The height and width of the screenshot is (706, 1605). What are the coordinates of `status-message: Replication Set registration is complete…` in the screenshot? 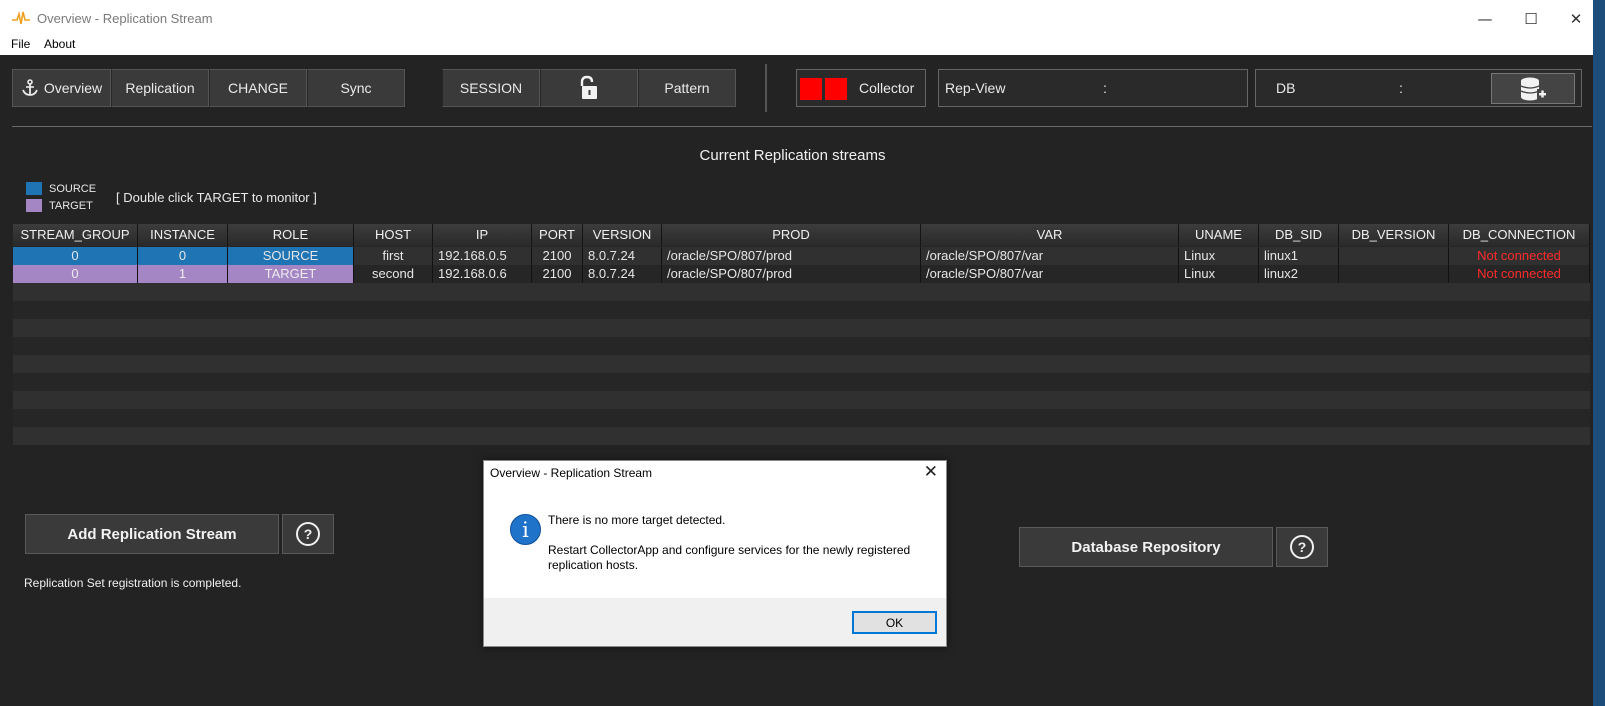 It's located at (133, 583).